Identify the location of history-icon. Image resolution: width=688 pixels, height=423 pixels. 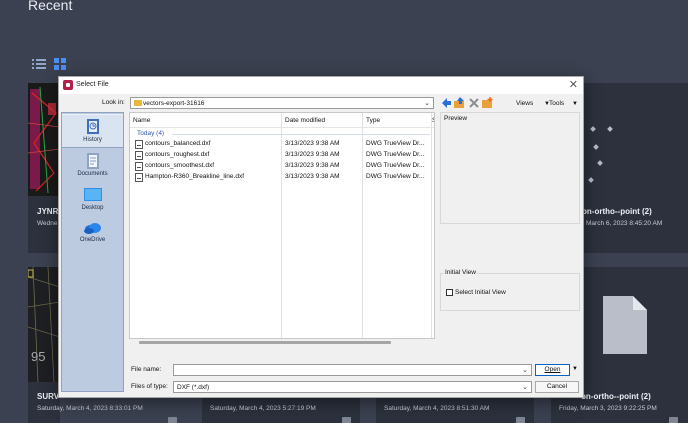
(92, 126).